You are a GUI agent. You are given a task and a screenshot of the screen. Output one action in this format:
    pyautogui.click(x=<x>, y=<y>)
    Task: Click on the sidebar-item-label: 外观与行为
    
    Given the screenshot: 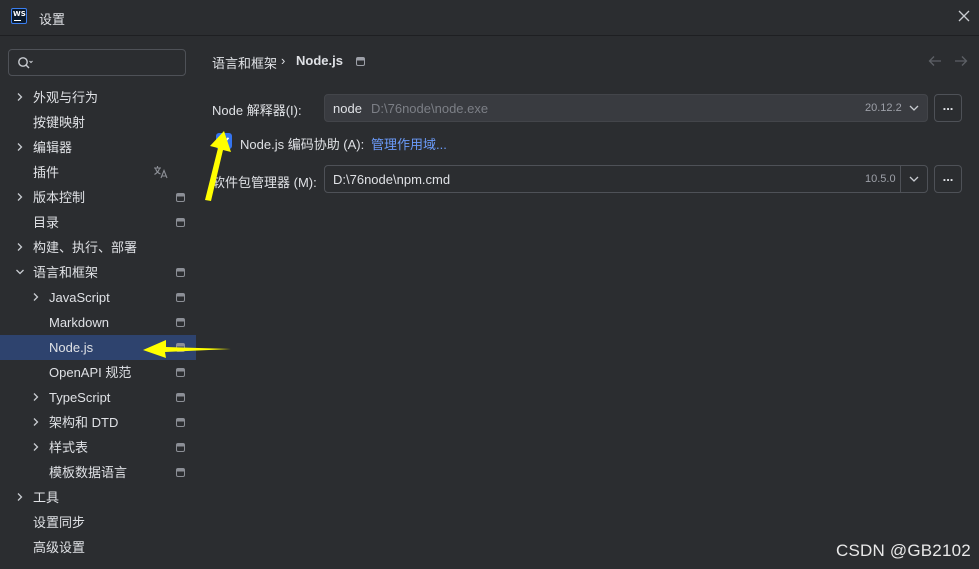 What is the action you would take?
    pyautogui.click(x=66, y=97)
    